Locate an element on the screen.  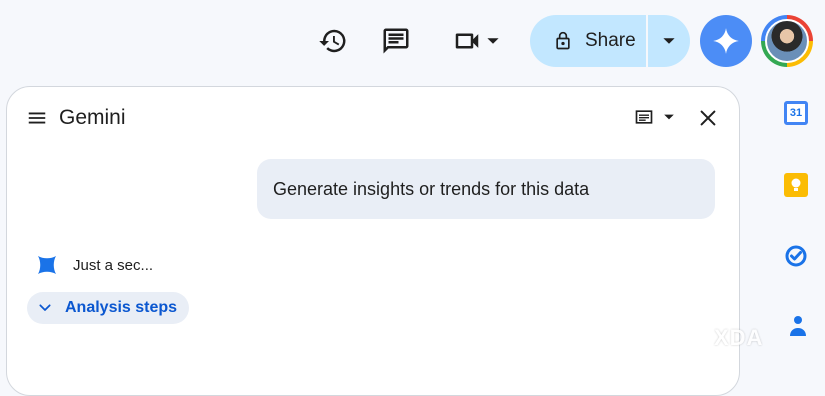
share-button-group: Share is located at coordinates (610, 41).